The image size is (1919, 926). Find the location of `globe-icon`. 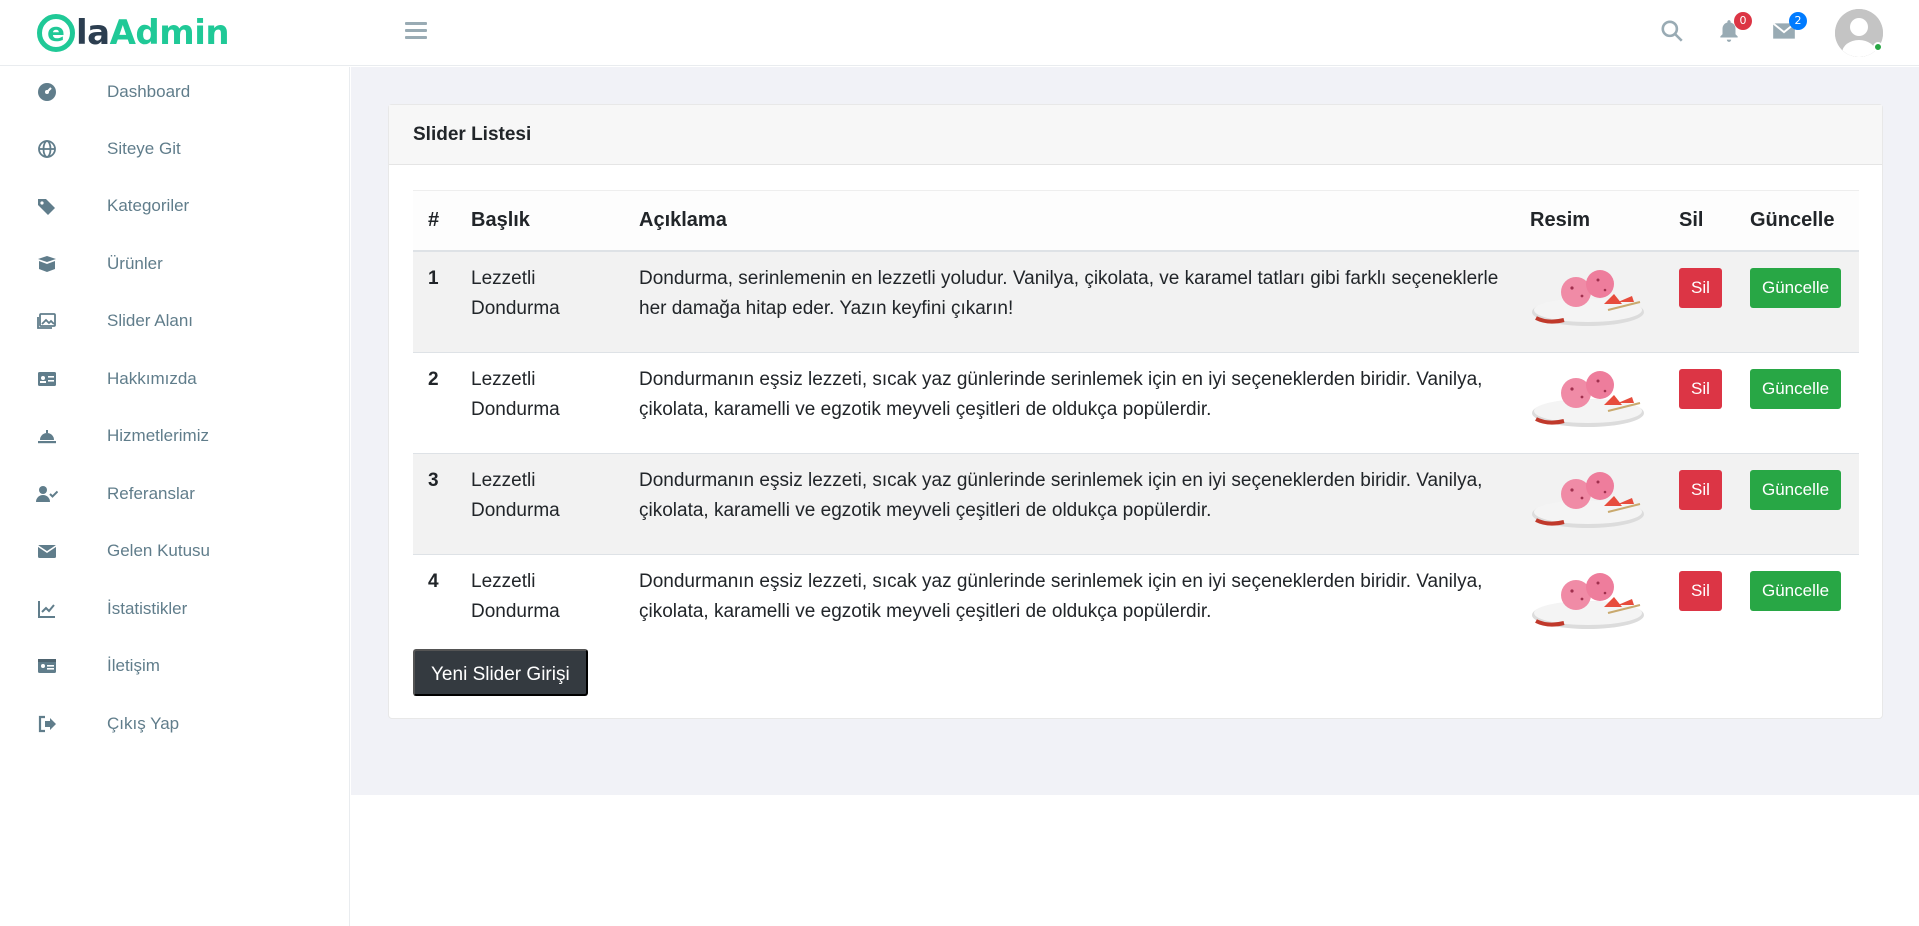

globe-icon is located at coordinates (47, 149).